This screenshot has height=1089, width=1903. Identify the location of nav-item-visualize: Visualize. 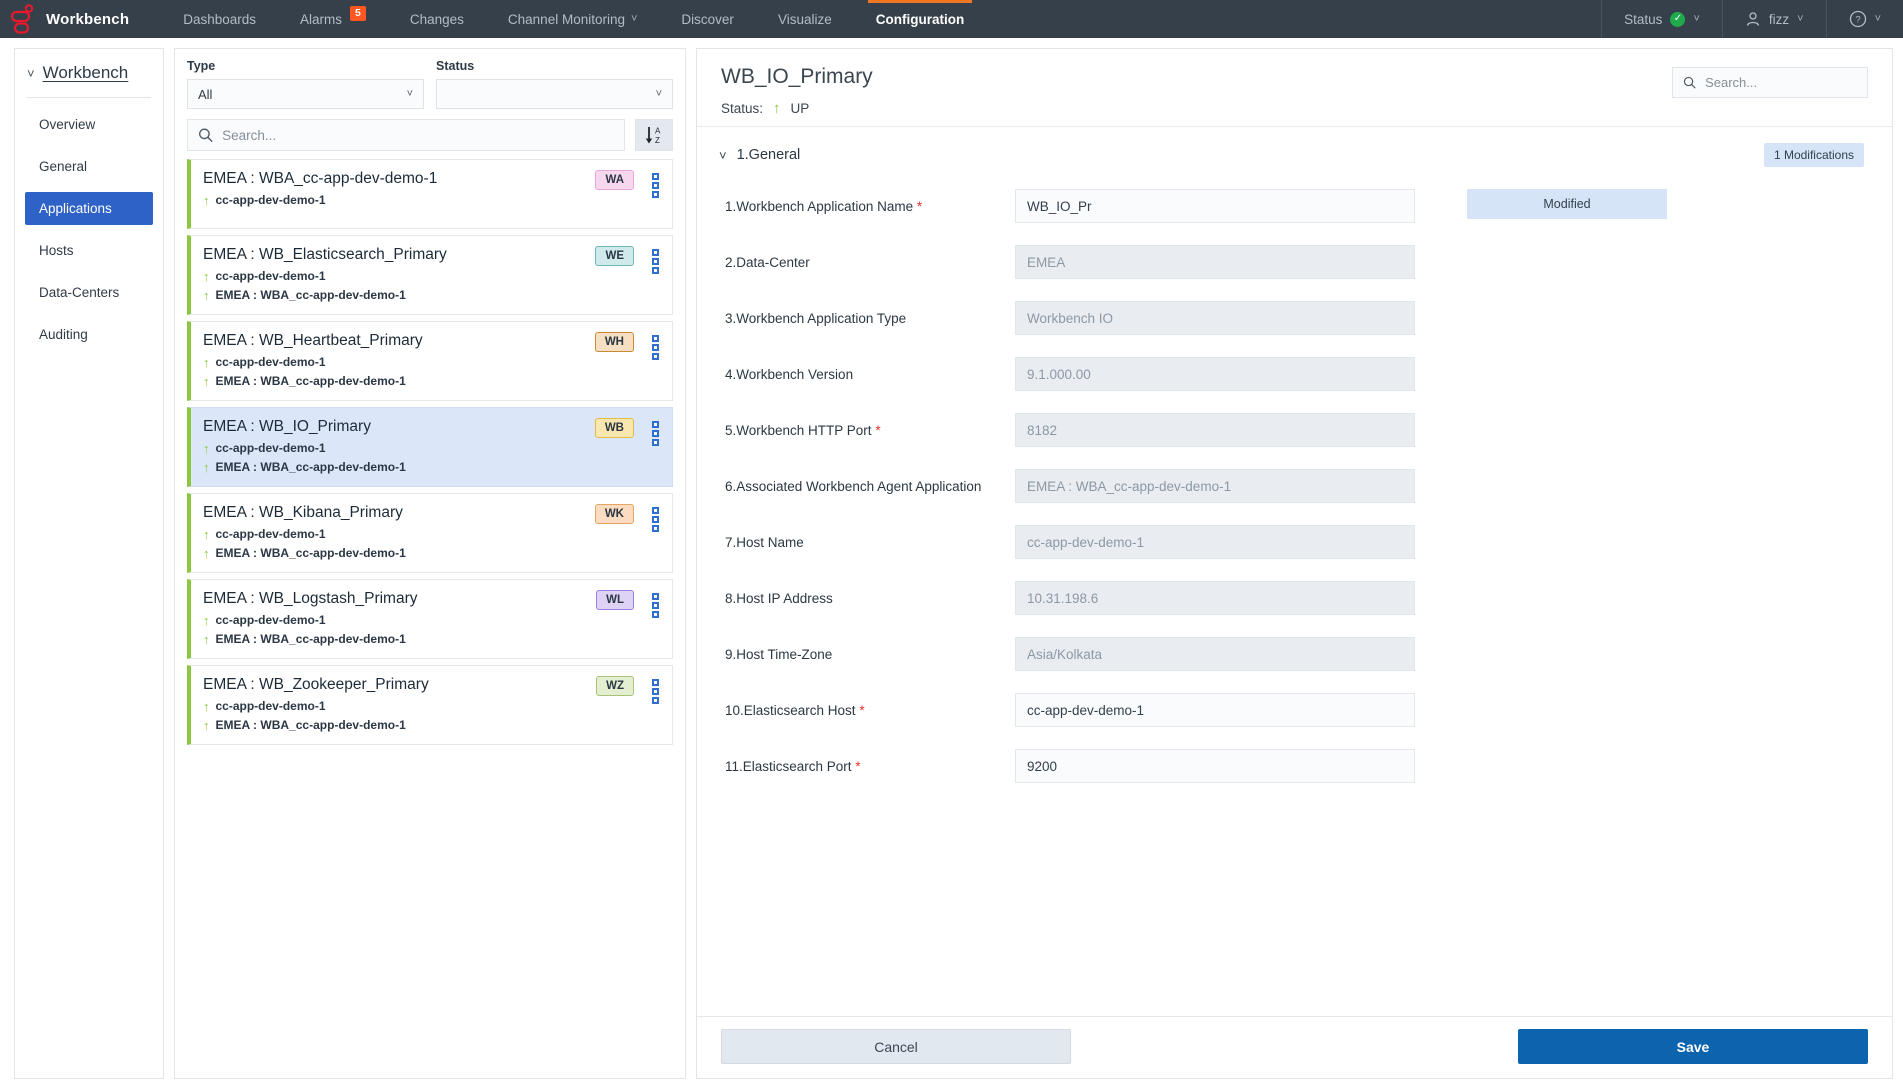
(805, 19).